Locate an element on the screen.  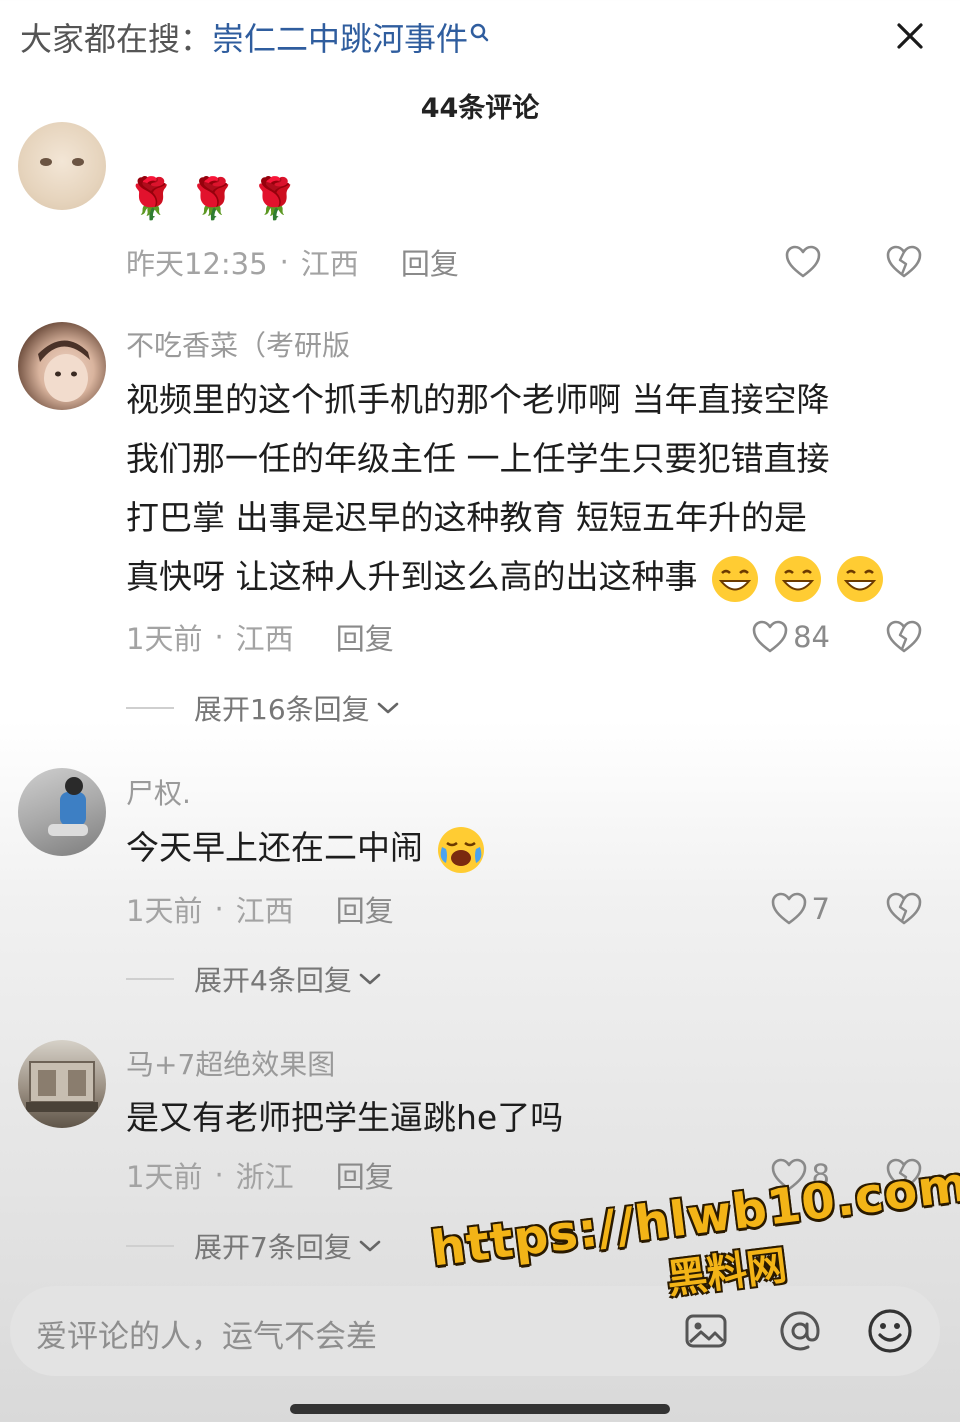
like-button: 7 is located at coordinates (800, 909).